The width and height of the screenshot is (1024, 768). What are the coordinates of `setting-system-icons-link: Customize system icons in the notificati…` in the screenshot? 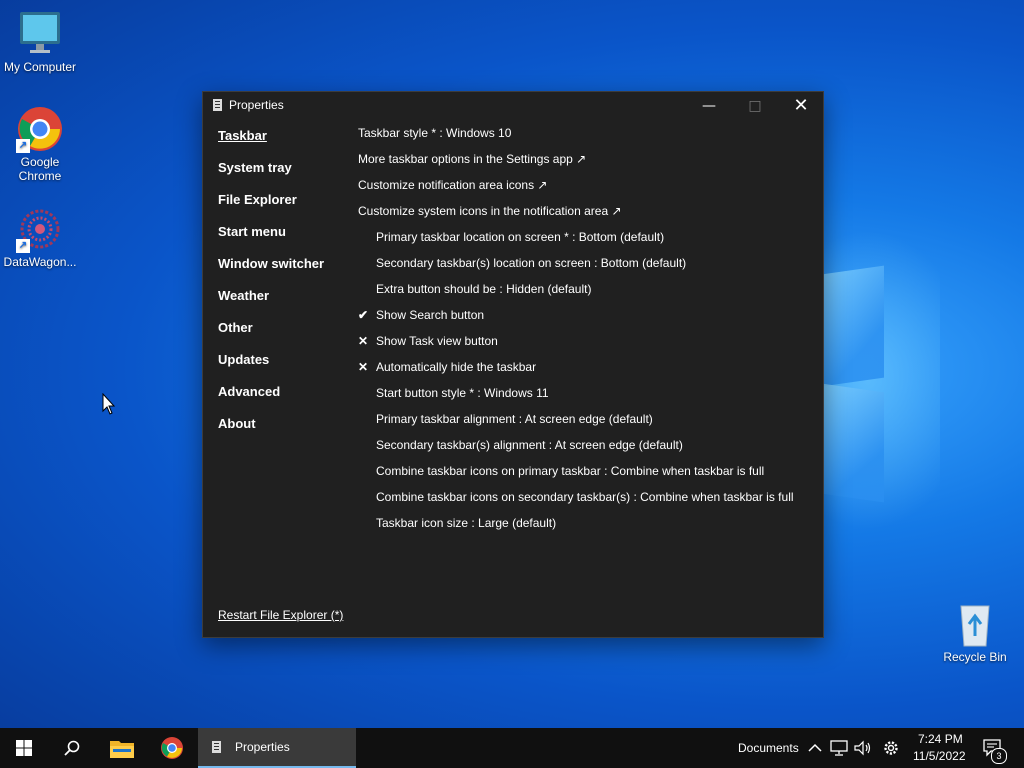 It's located at (576, 216).